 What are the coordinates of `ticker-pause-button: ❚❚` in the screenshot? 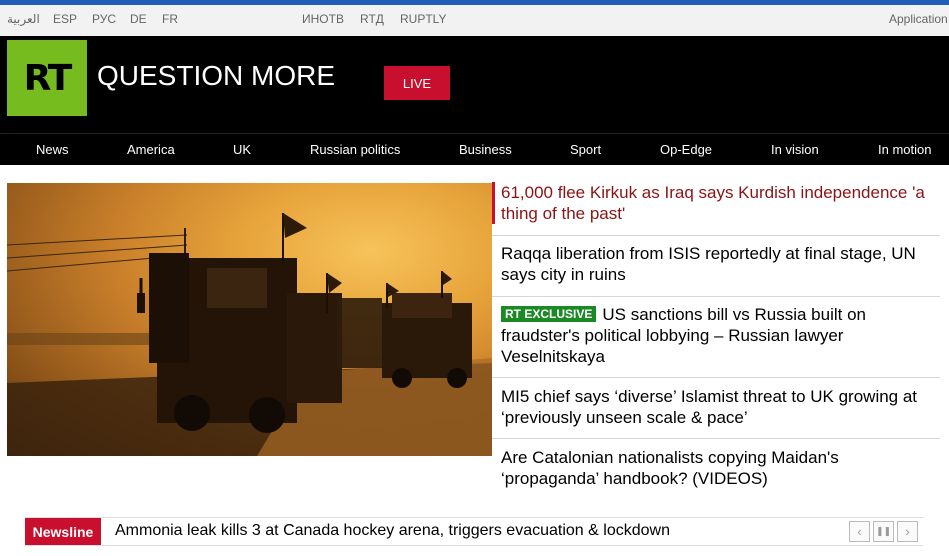 It's located at (883, 531).